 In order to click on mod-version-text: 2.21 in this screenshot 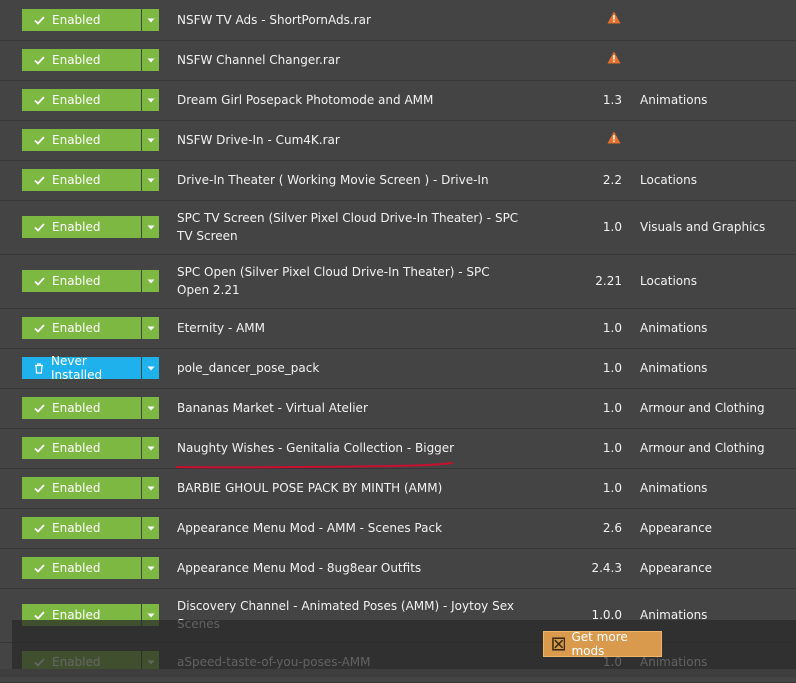, I will do `click(608, 281)`.